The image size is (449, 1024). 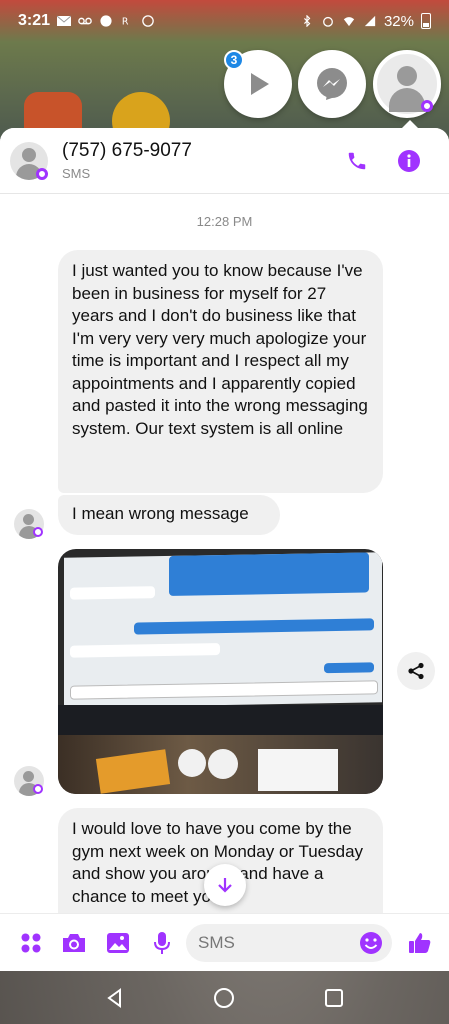 I want to click on emoji-icon, so click(x=371, y=943).